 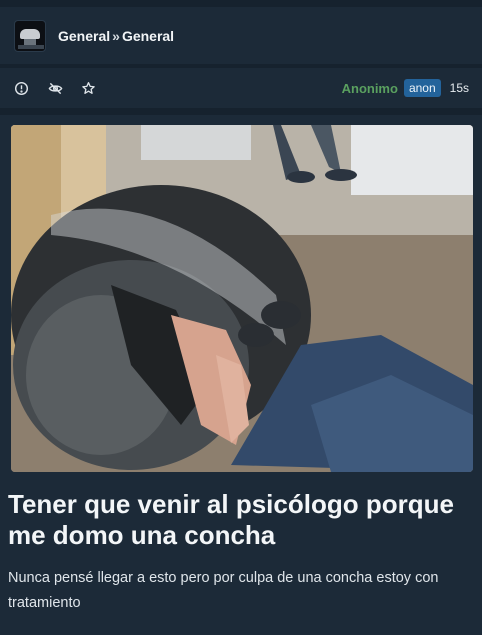 I want to click on breadcrumb-community: General, so click(x=84, y=36).